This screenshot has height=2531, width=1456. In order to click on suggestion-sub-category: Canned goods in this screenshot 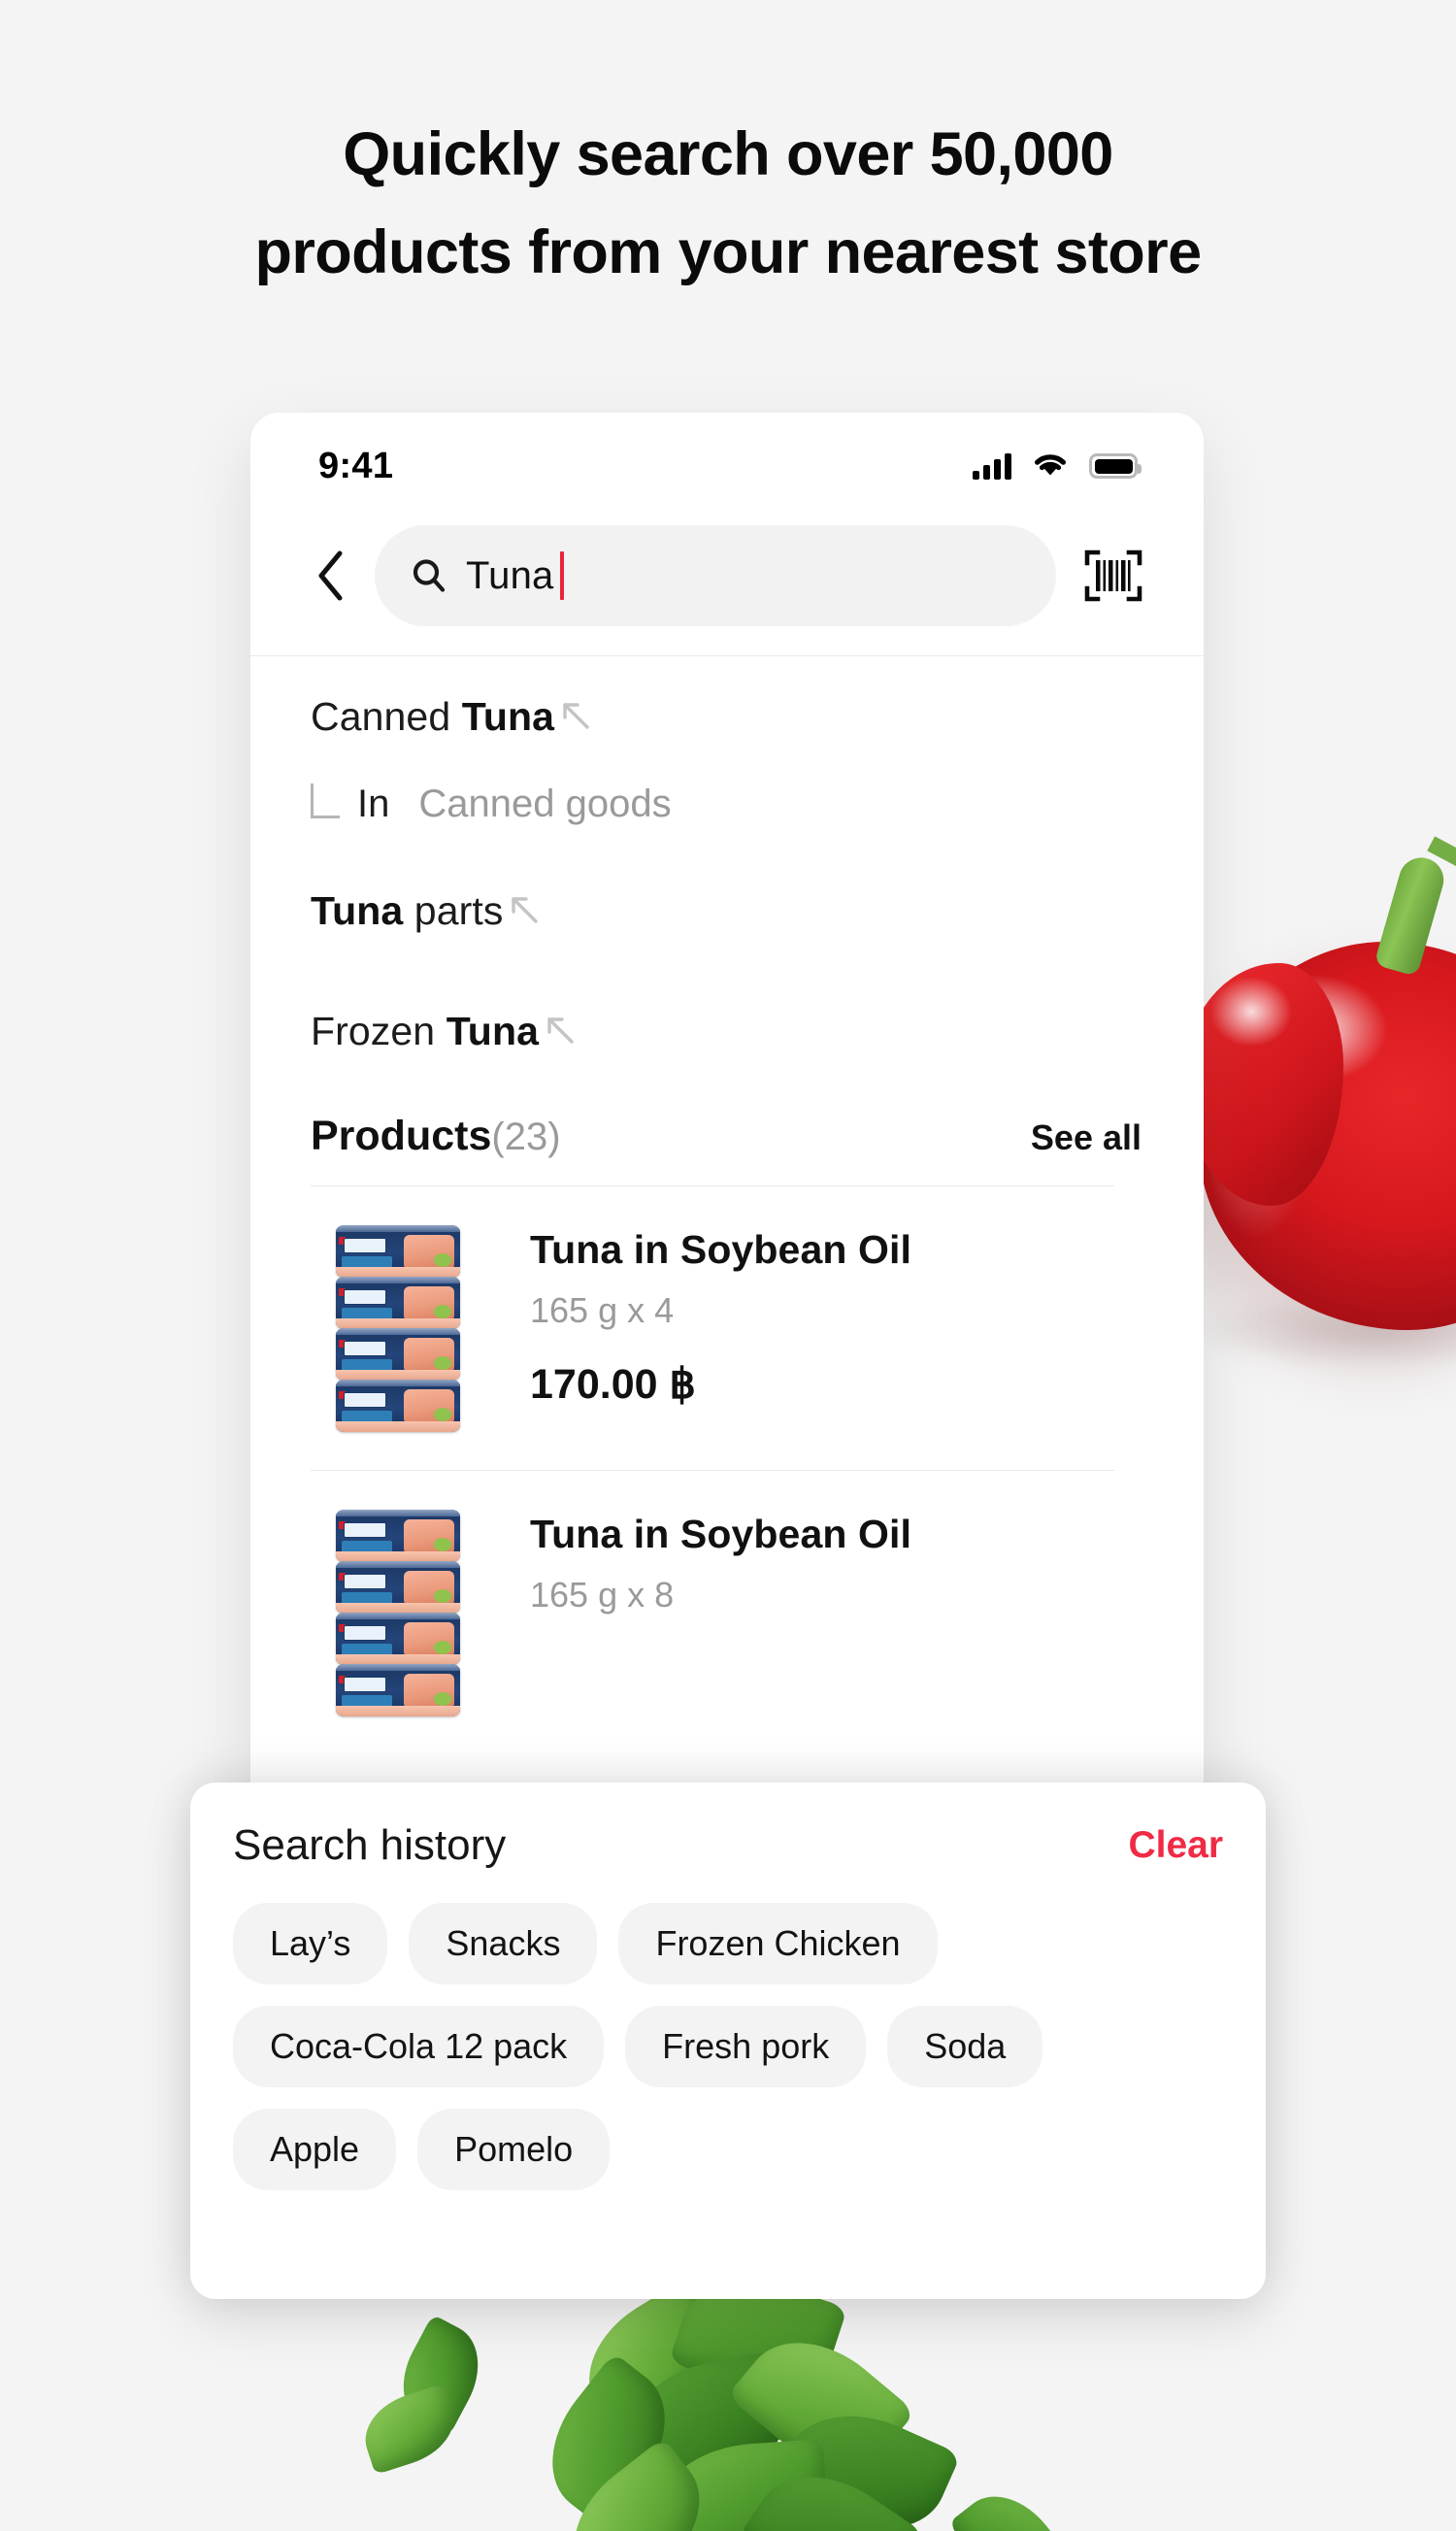, I will do `click(545, 803)`.